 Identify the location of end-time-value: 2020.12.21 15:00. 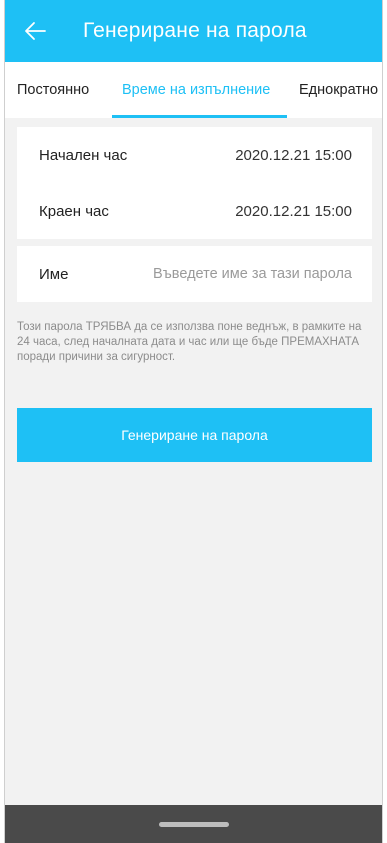
(293, 211).